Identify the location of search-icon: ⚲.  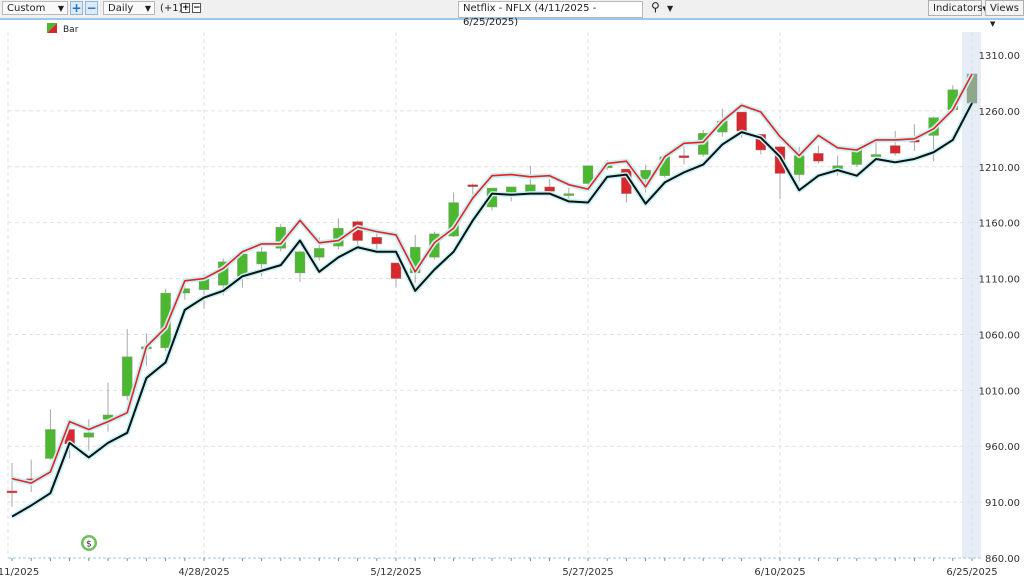
(655, 7).